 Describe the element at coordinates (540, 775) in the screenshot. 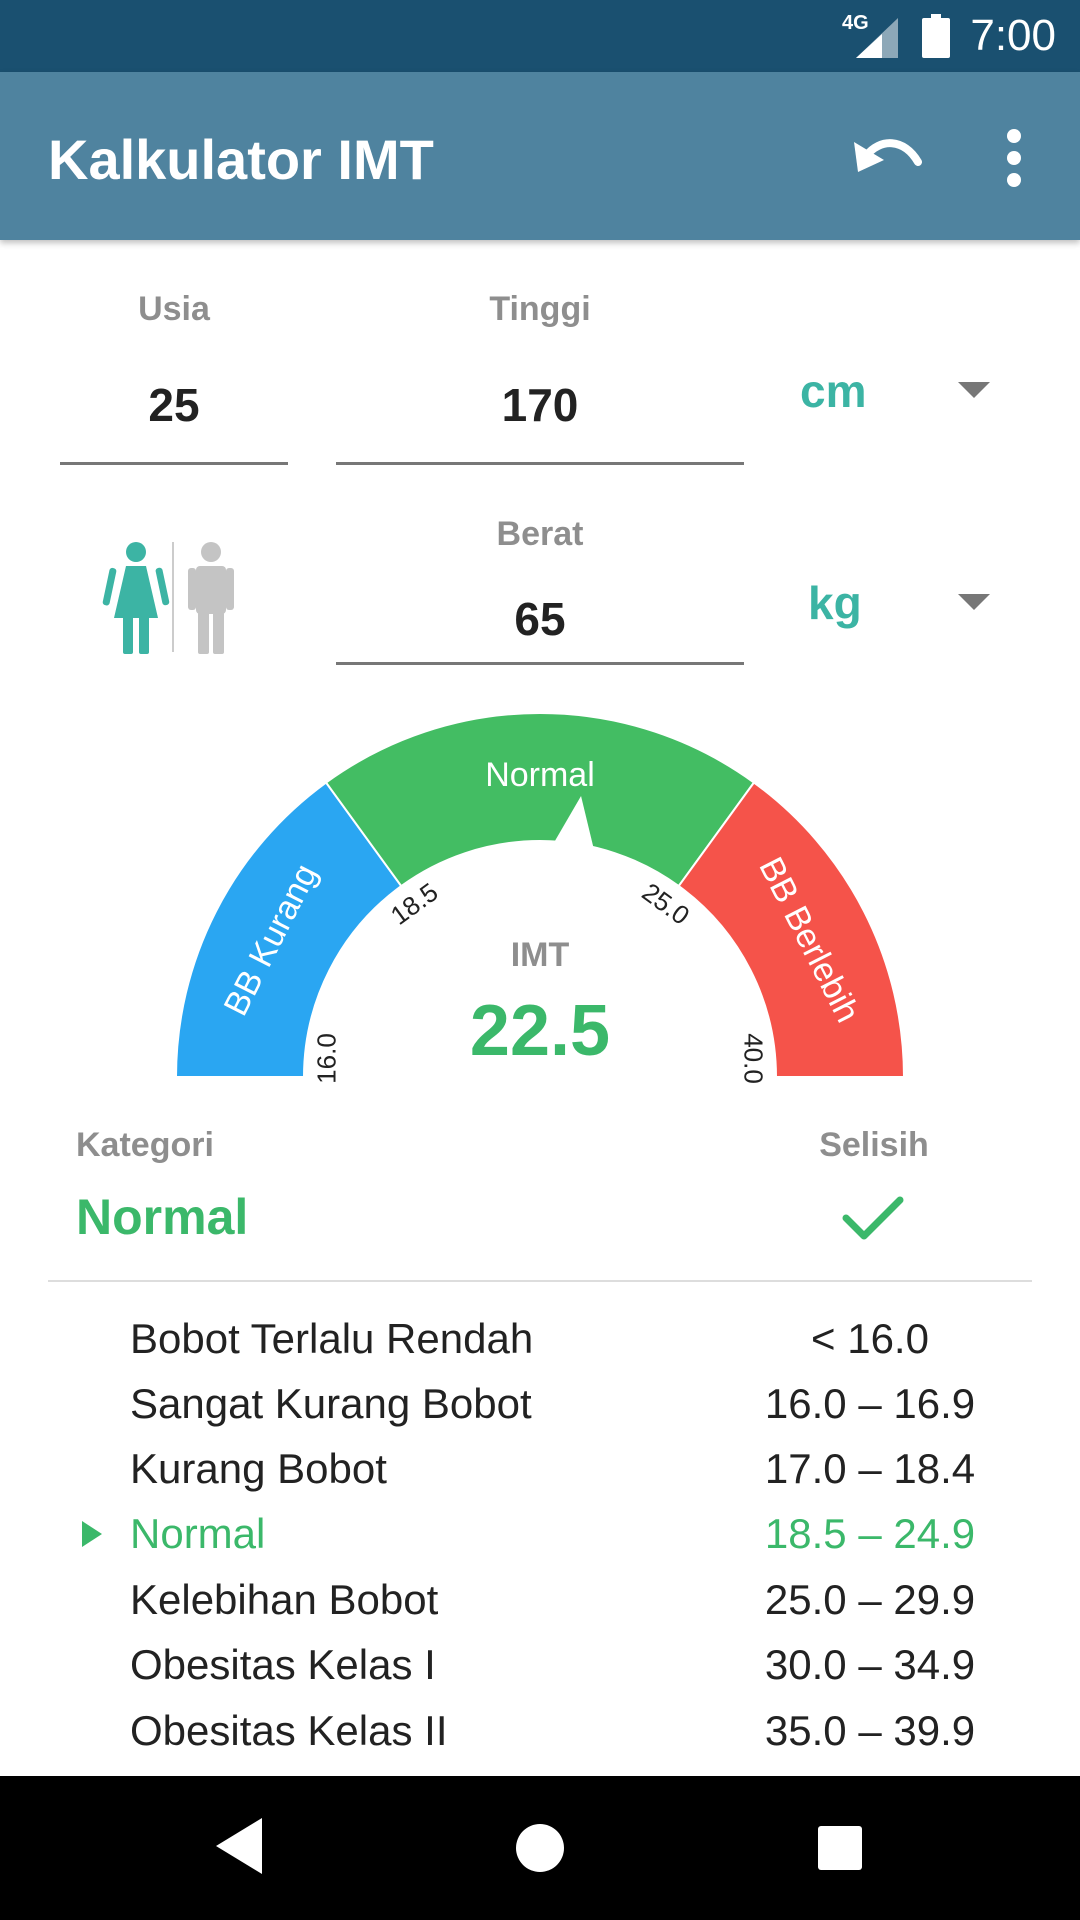

I see `gauge-segment-label: Normal` at that location.